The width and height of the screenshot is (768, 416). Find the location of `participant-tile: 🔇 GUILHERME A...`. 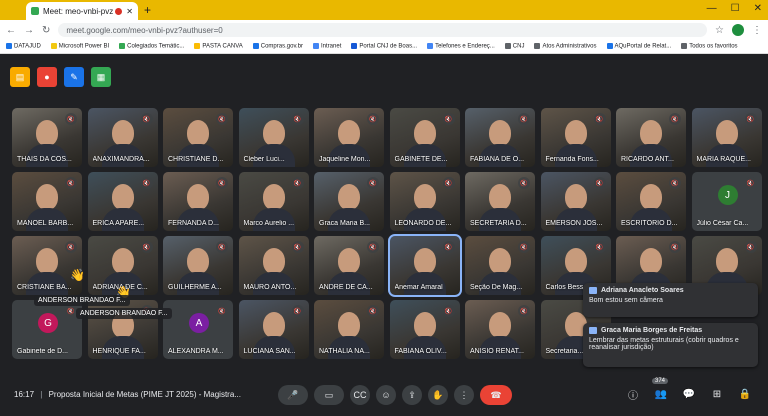

participant-tile: 🔇 GUILHERME A... is located at coordinates (198, 265).